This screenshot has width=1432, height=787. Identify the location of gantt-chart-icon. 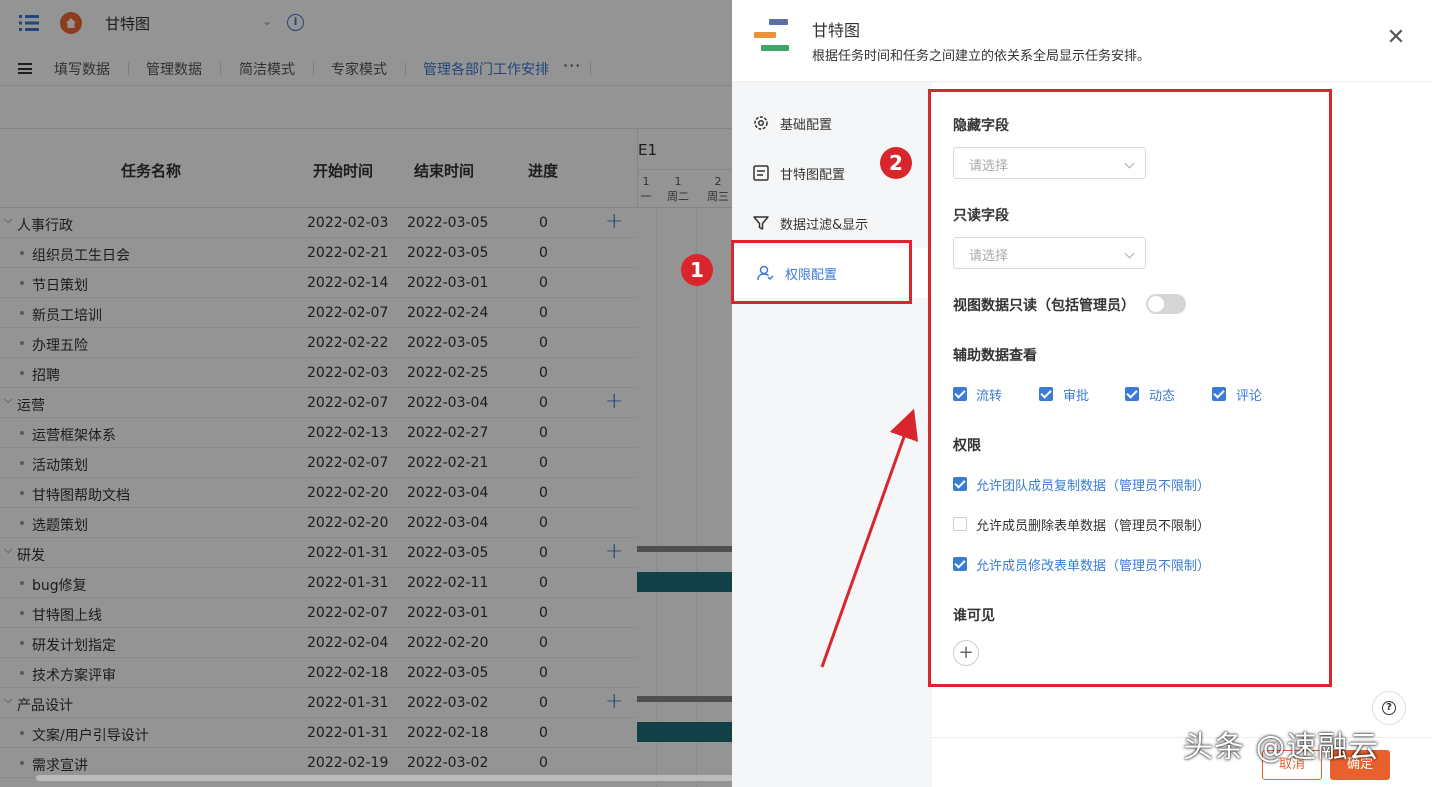
(771, 35).